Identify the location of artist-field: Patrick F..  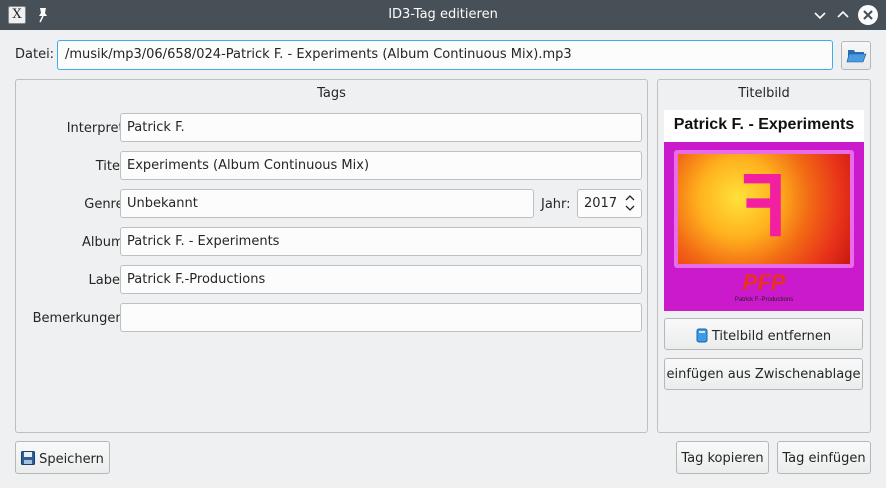
(381, 127).